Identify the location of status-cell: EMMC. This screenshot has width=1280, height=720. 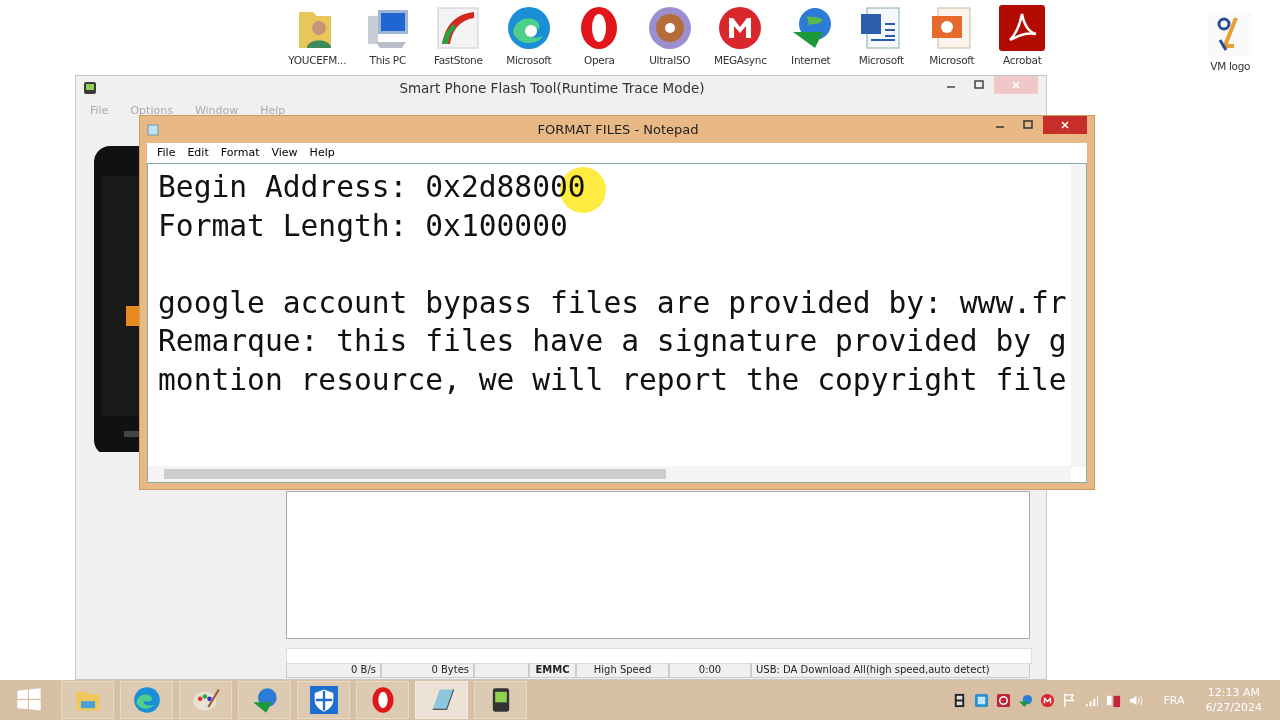
(552, 670).